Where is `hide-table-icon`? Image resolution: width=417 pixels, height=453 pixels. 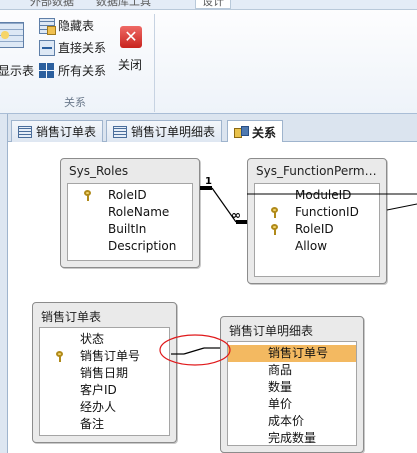
hide-table-icon is located at coordinates (47, 26).